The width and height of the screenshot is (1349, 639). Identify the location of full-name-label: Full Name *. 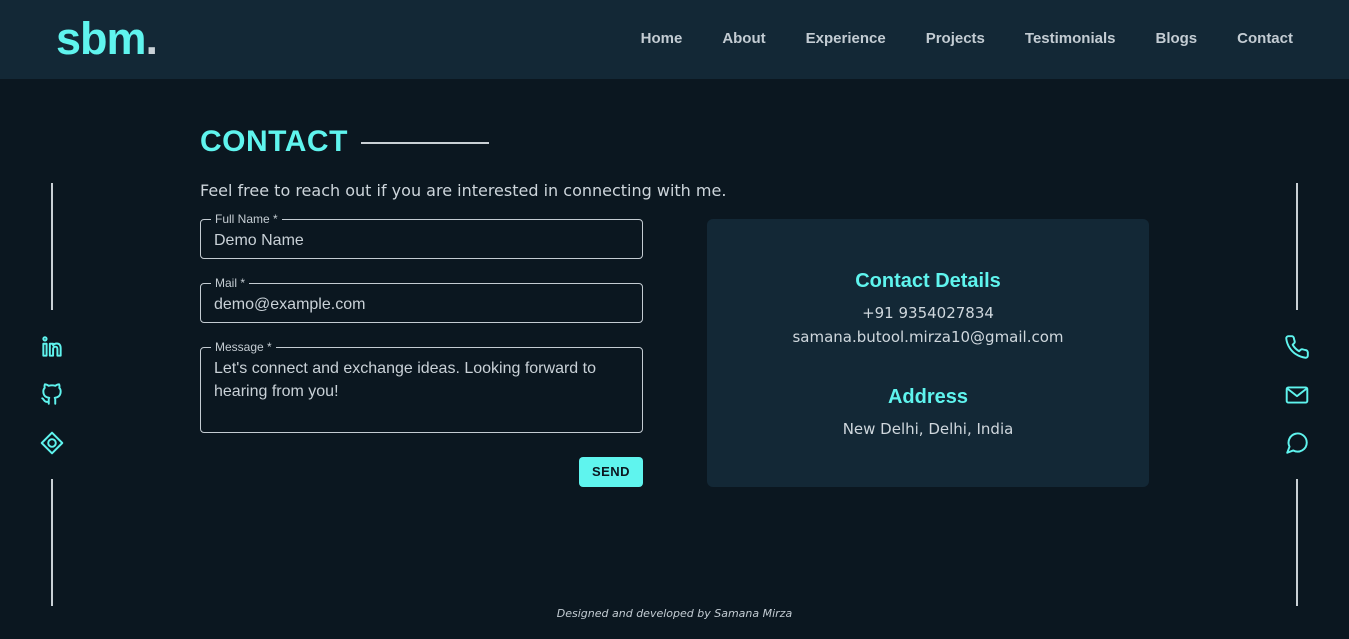
(246, 219).